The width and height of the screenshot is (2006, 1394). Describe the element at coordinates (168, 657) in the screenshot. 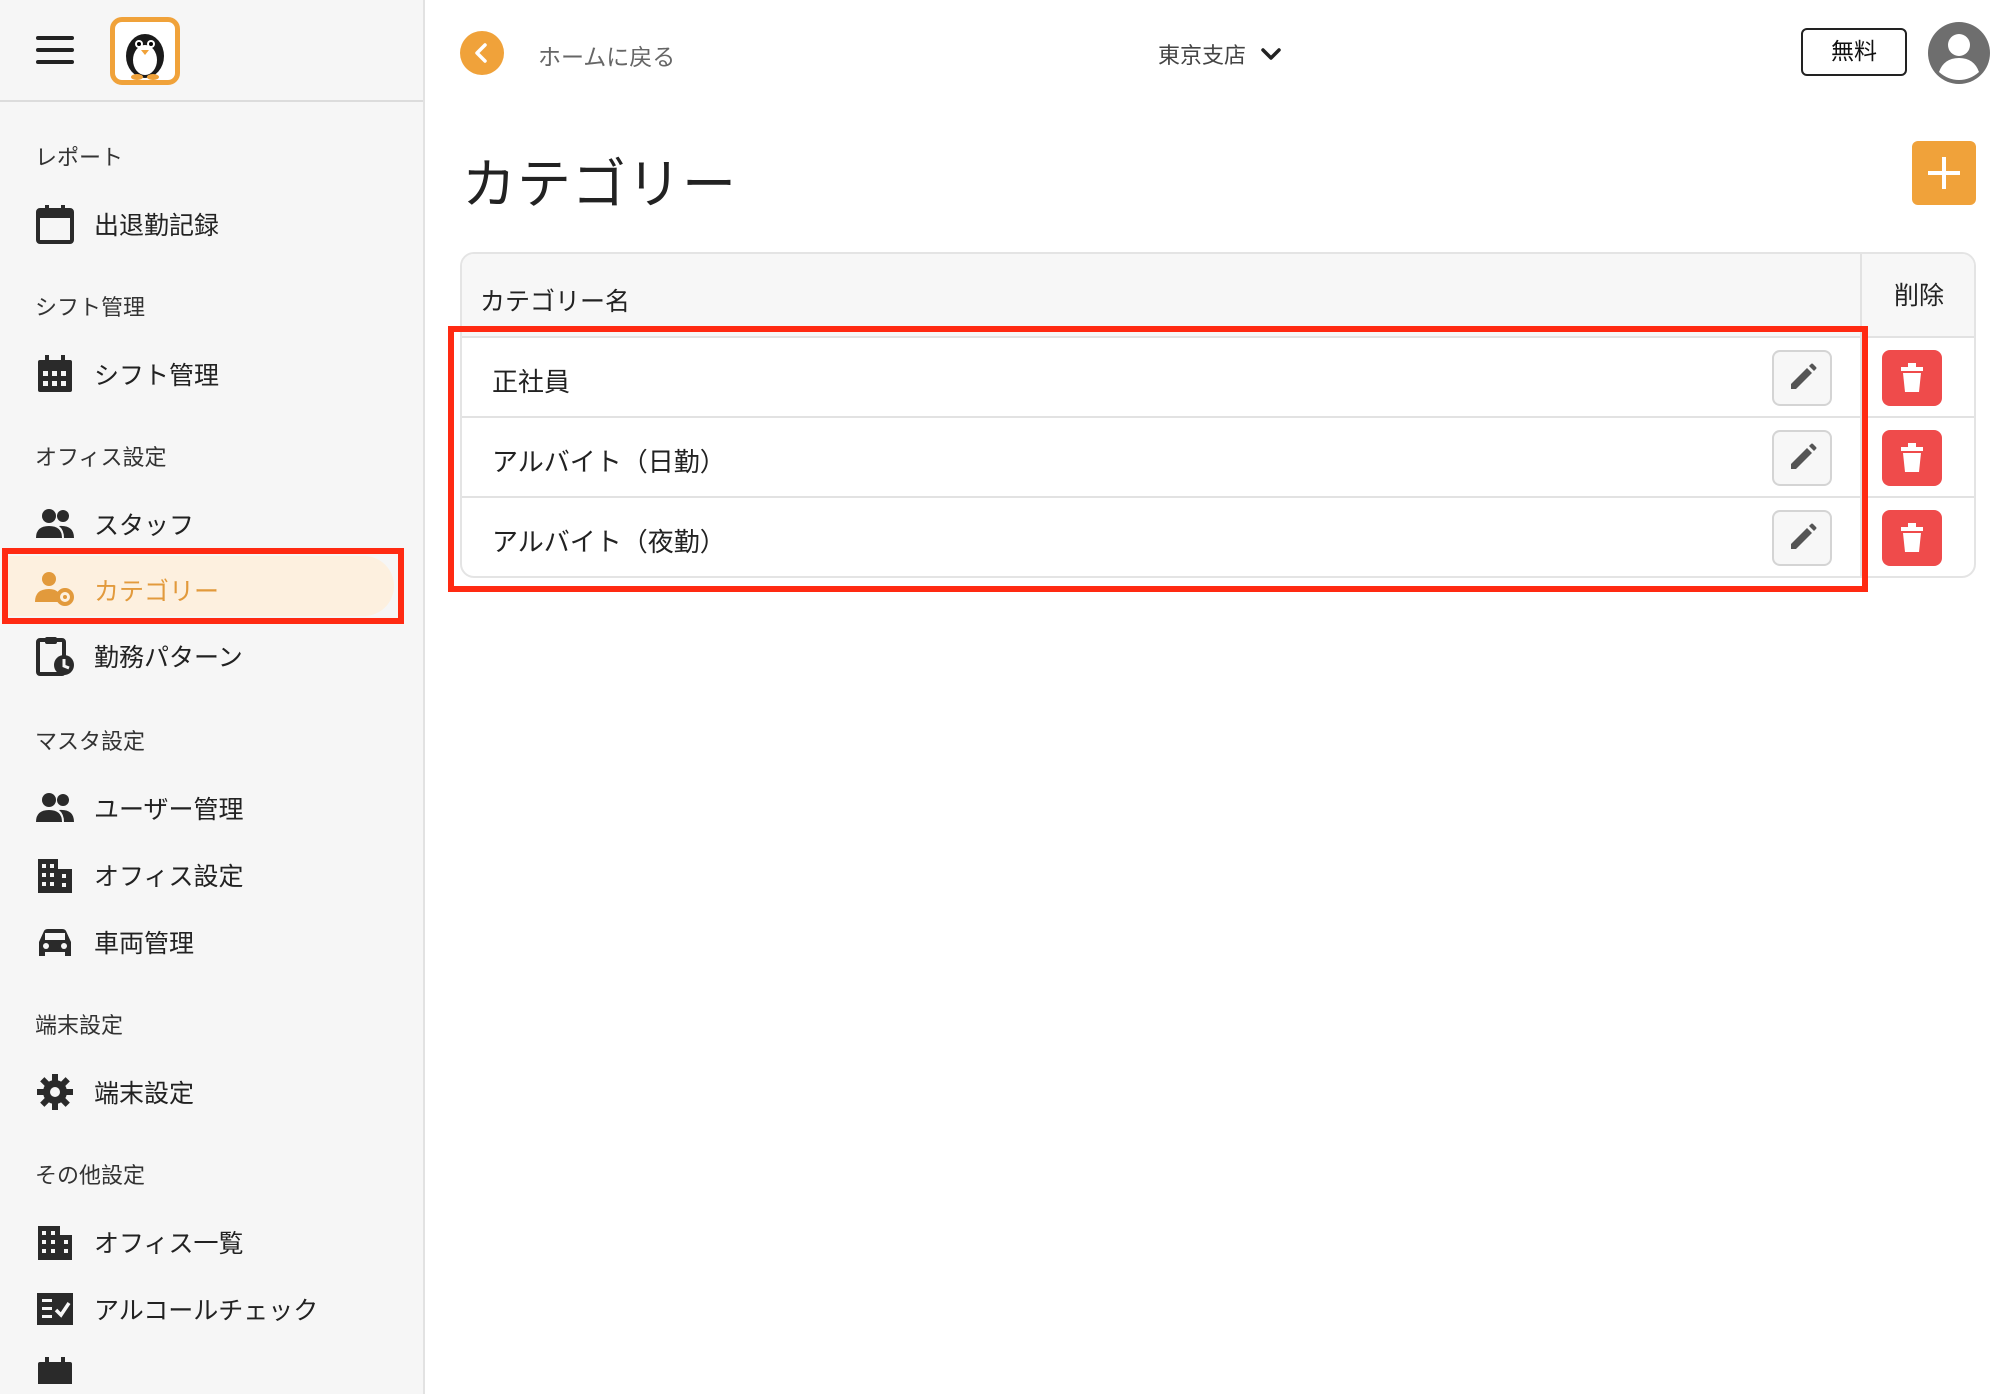

I see `sidebar-item-label: 勤務パターン` at that location.